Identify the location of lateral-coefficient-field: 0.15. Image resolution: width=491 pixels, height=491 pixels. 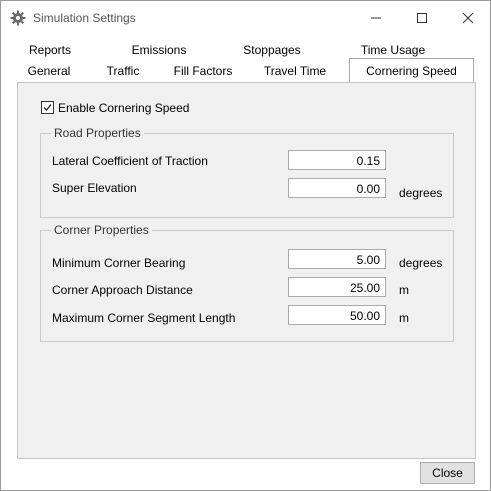
(337, 160).